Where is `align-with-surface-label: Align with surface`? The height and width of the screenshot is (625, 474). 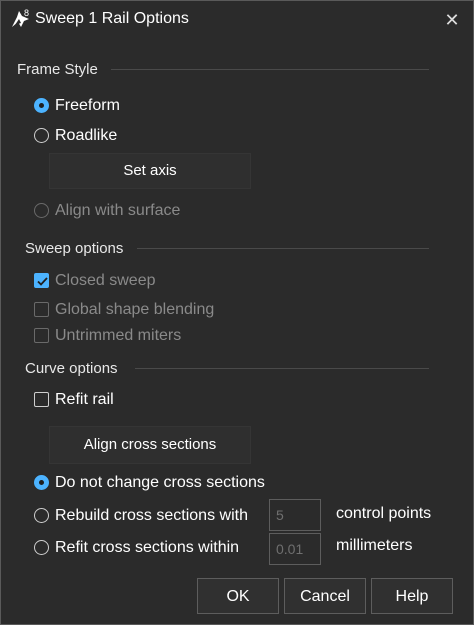
align-with-surface-label: Align with surface is located at coordinates (118, 210).